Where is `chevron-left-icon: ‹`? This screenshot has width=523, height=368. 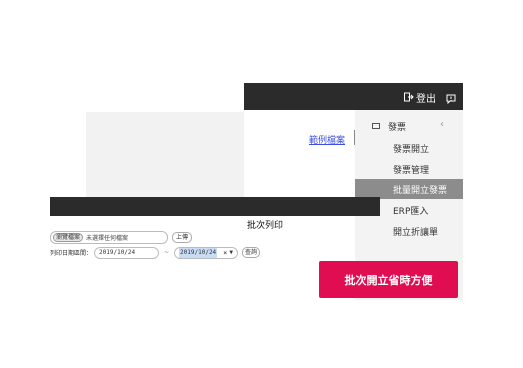 chevron-left-icon: ‹ is located at coordinates (442, 124).